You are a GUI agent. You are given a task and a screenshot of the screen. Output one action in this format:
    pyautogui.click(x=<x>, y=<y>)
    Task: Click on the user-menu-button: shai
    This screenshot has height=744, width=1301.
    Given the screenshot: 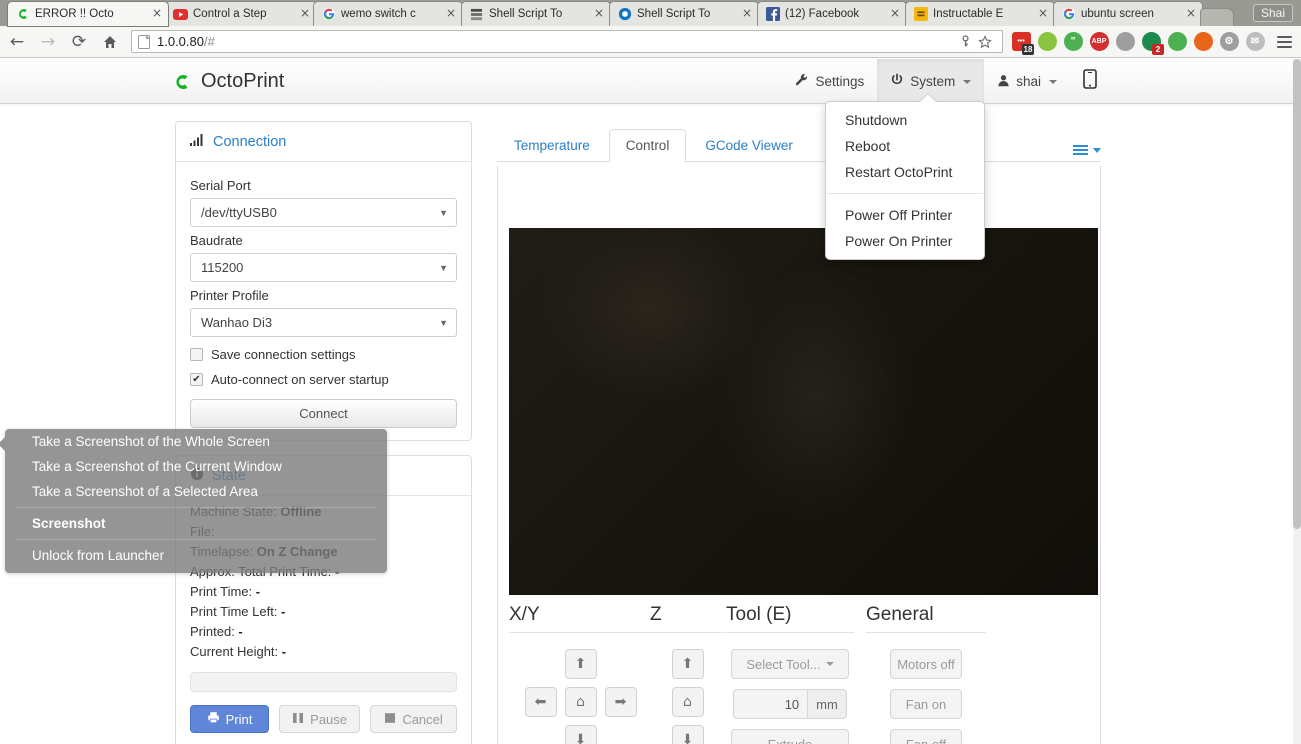 What is the action you would take?
    pyautogui.click(x=1027, y=81)
    